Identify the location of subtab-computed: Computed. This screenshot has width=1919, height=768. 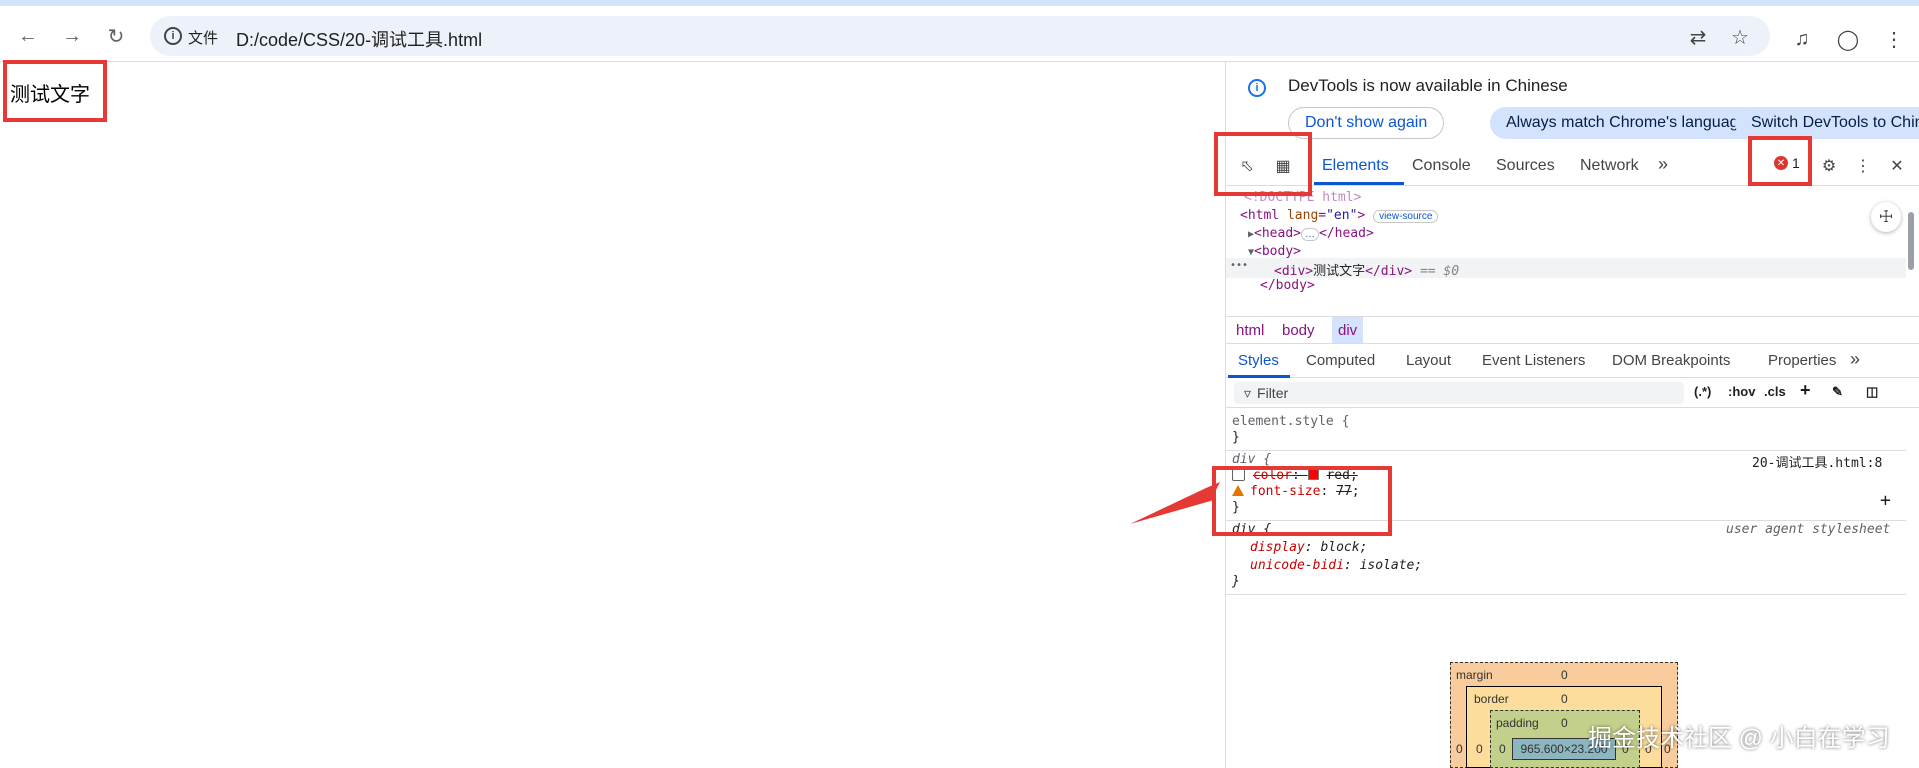
(1340, 360).